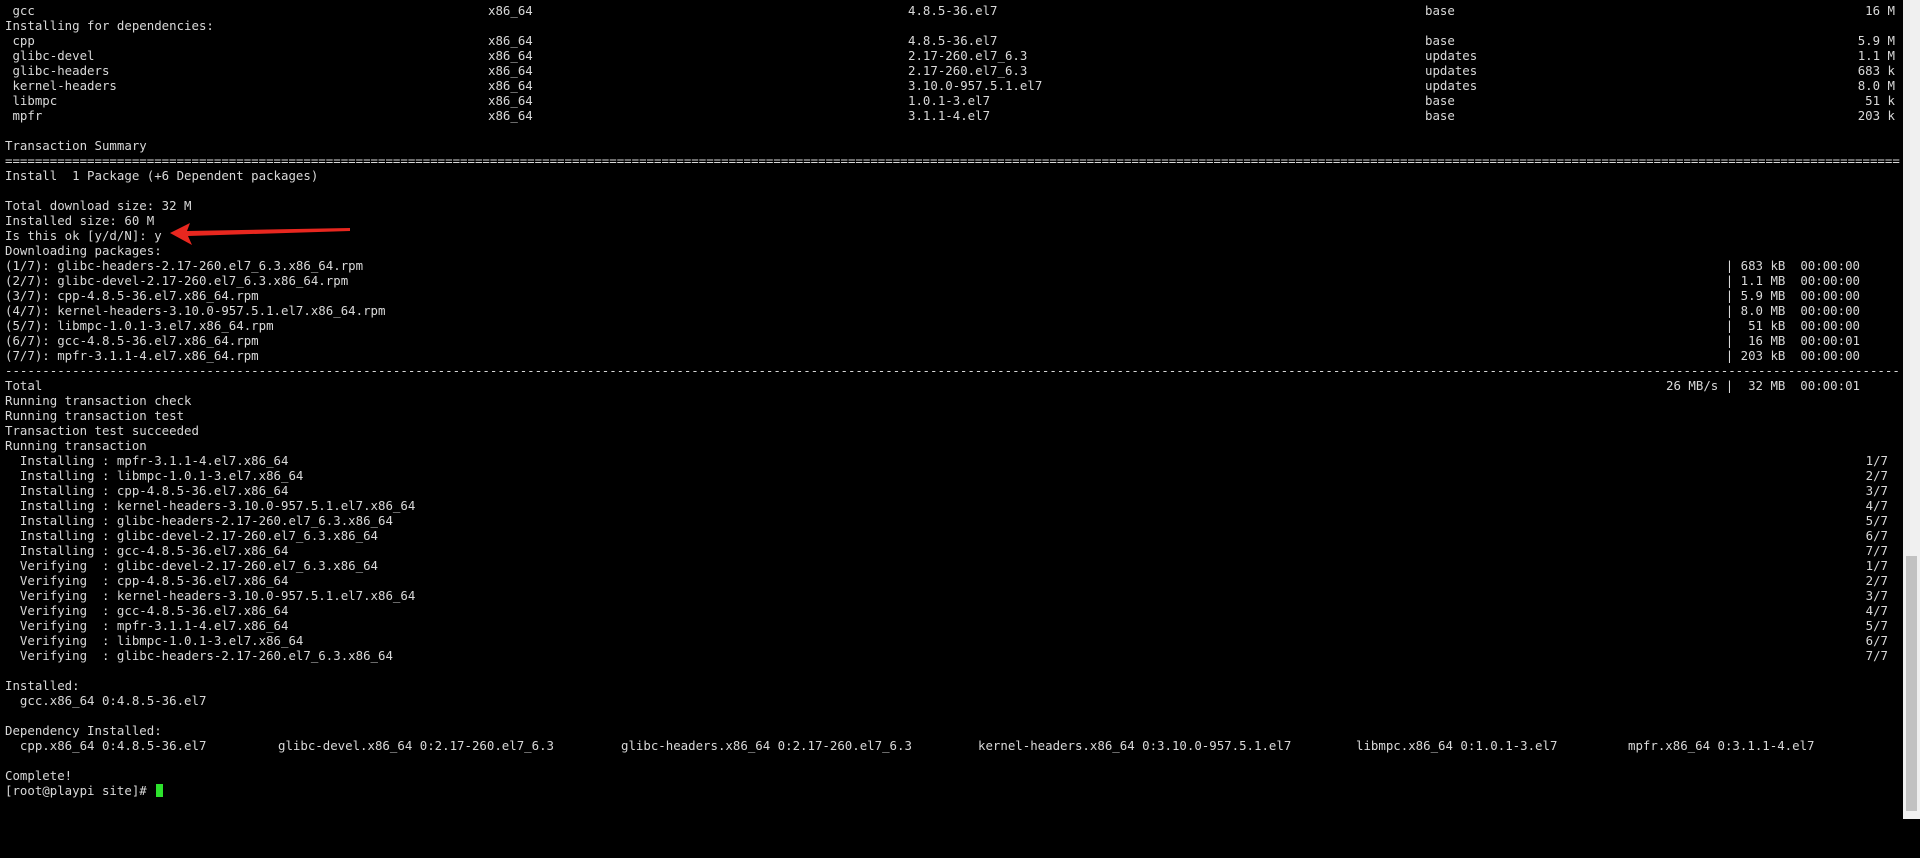  What do you see at coordinates (1876, 85) in the screenshot?
I see `package-size: 8.0 M` at bounding box center [1876, 85].